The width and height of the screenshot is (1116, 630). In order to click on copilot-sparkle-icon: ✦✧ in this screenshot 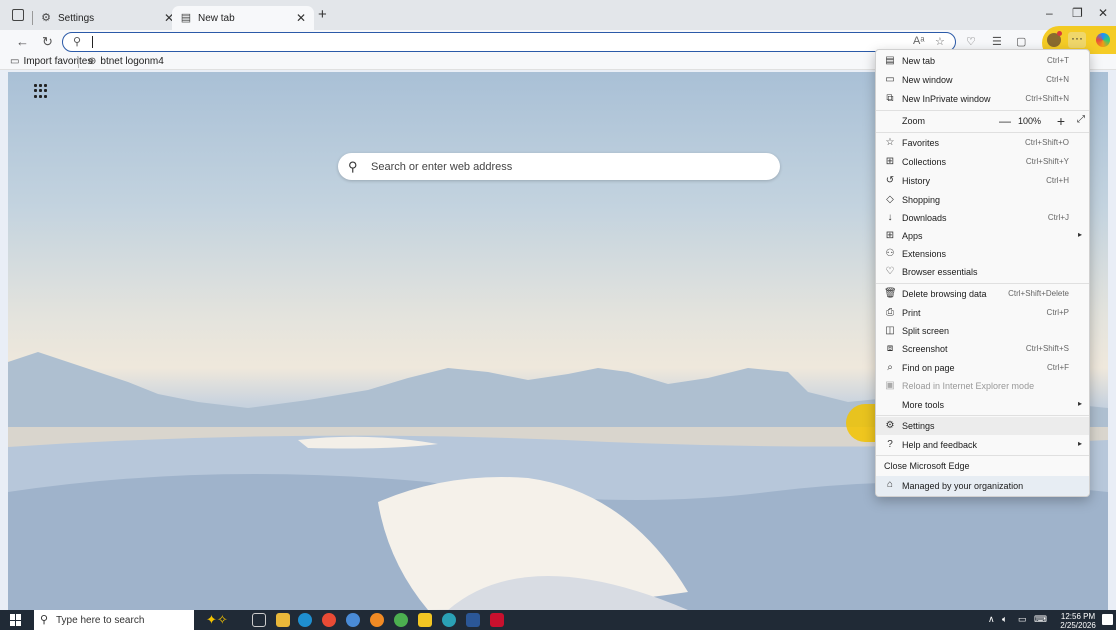, I will do `click(217, 620)`.